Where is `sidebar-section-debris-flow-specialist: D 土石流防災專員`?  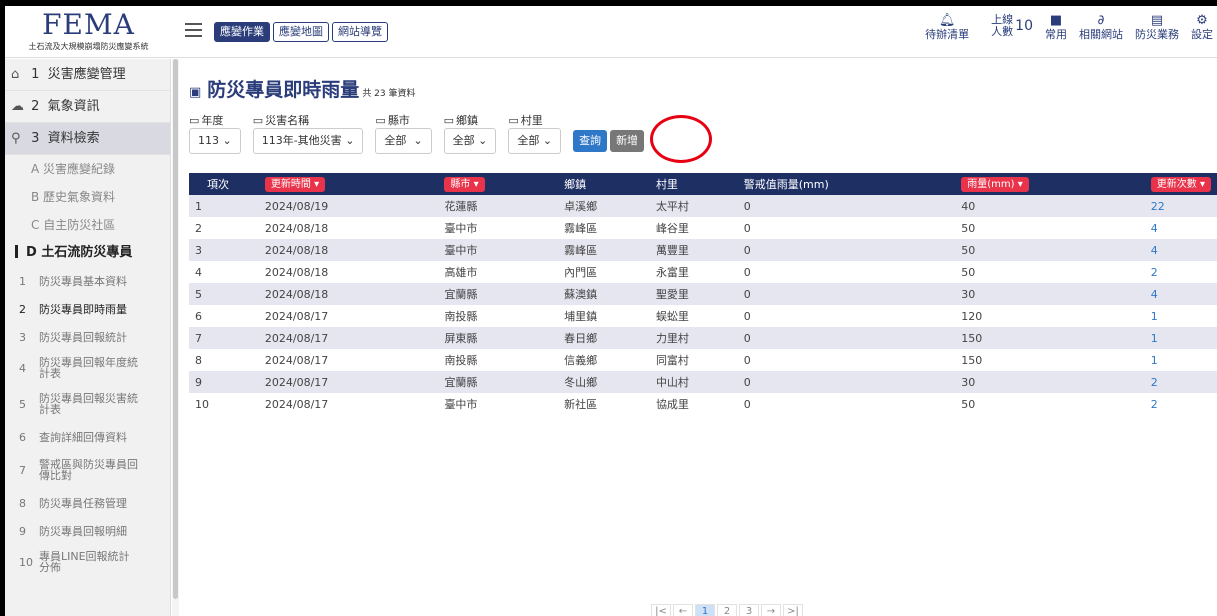 sidebar-section-debris-flow-specialist: D 土石流防災專員 is located at coordinates (87, 253).